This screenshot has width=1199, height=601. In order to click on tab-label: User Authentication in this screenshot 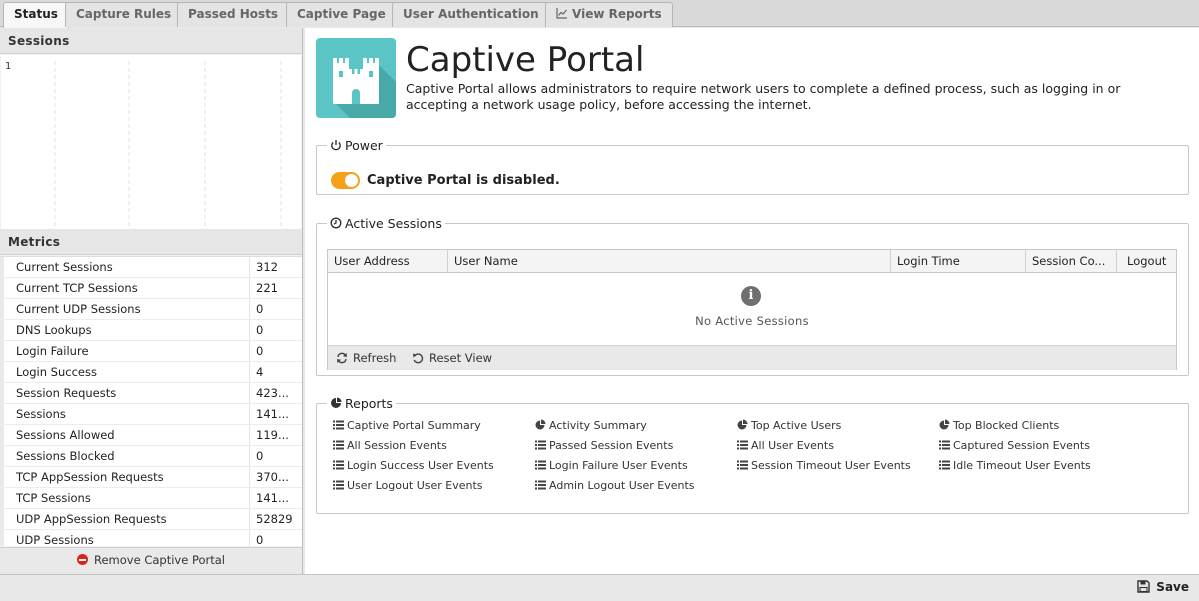, I will do `click(471, 14)`.